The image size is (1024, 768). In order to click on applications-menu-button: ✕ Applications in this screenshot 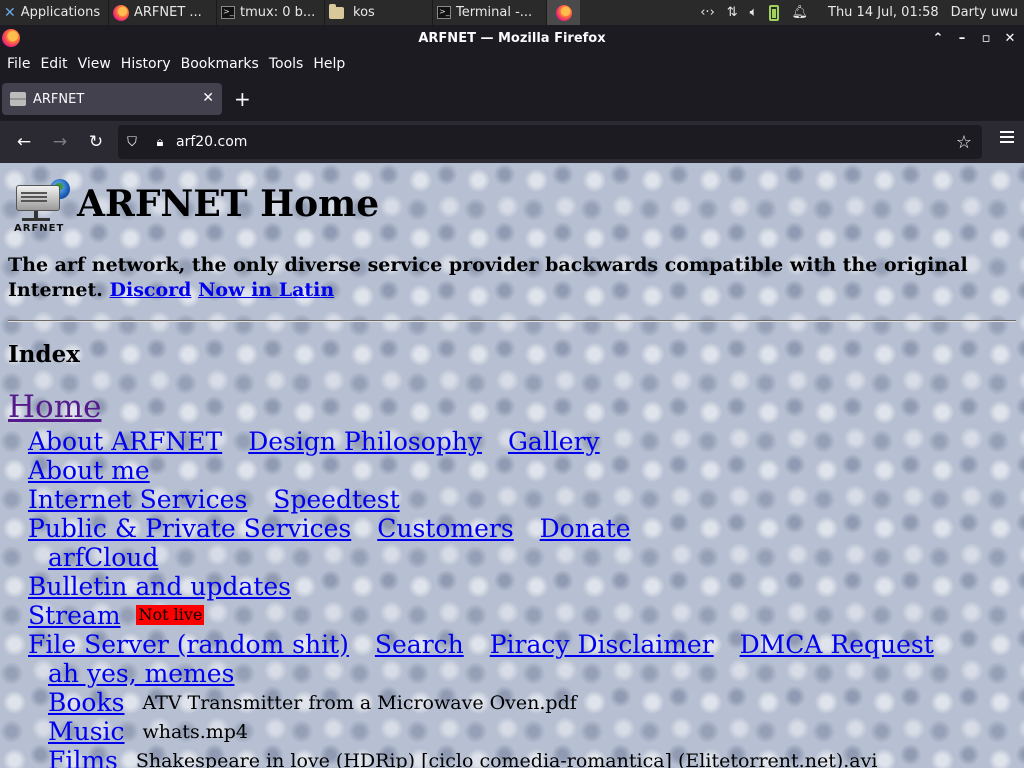, I will do `click(54, 12)`.